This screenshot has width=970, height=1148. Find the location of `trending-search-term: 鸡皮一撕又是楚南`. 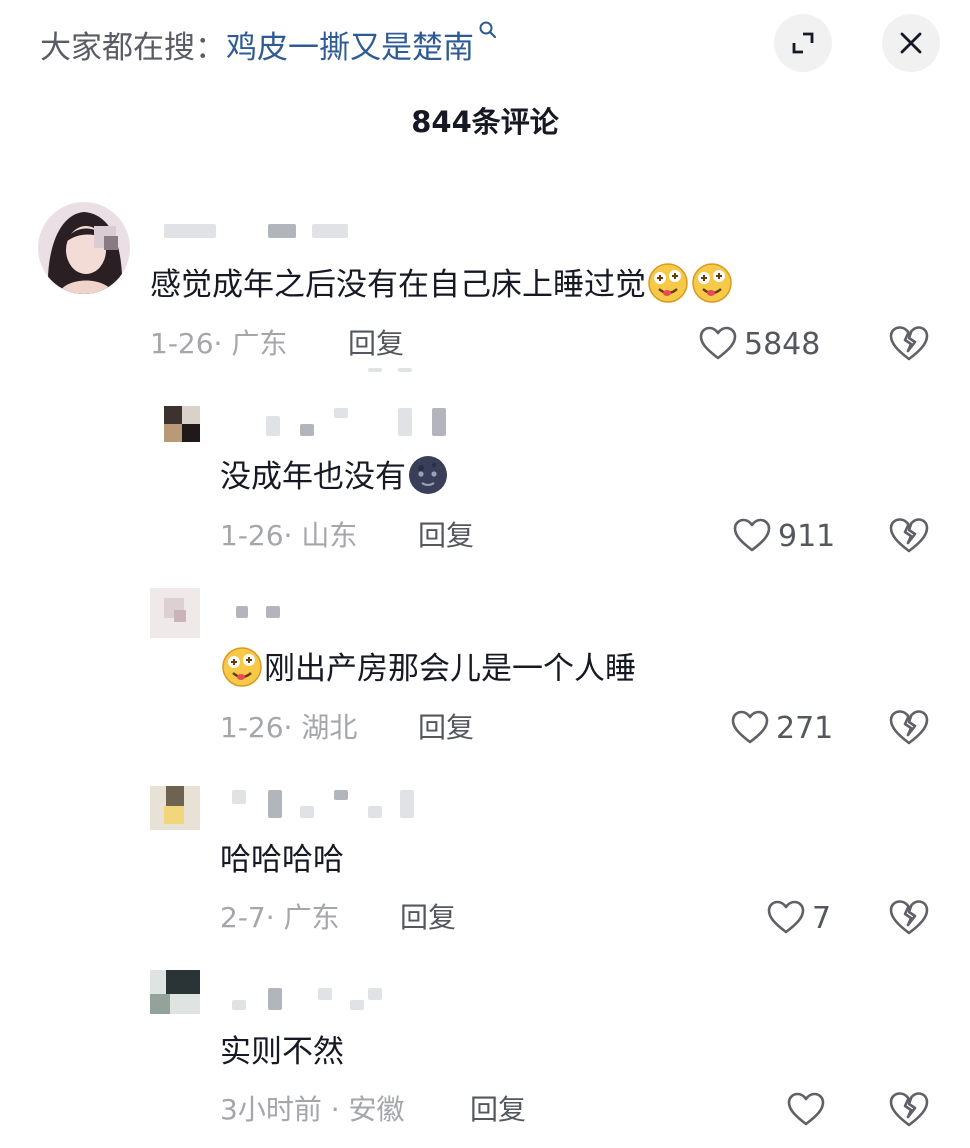

trending-search-term: 鸡皮一撕又是楚南 is located at coordinates (350, 48).